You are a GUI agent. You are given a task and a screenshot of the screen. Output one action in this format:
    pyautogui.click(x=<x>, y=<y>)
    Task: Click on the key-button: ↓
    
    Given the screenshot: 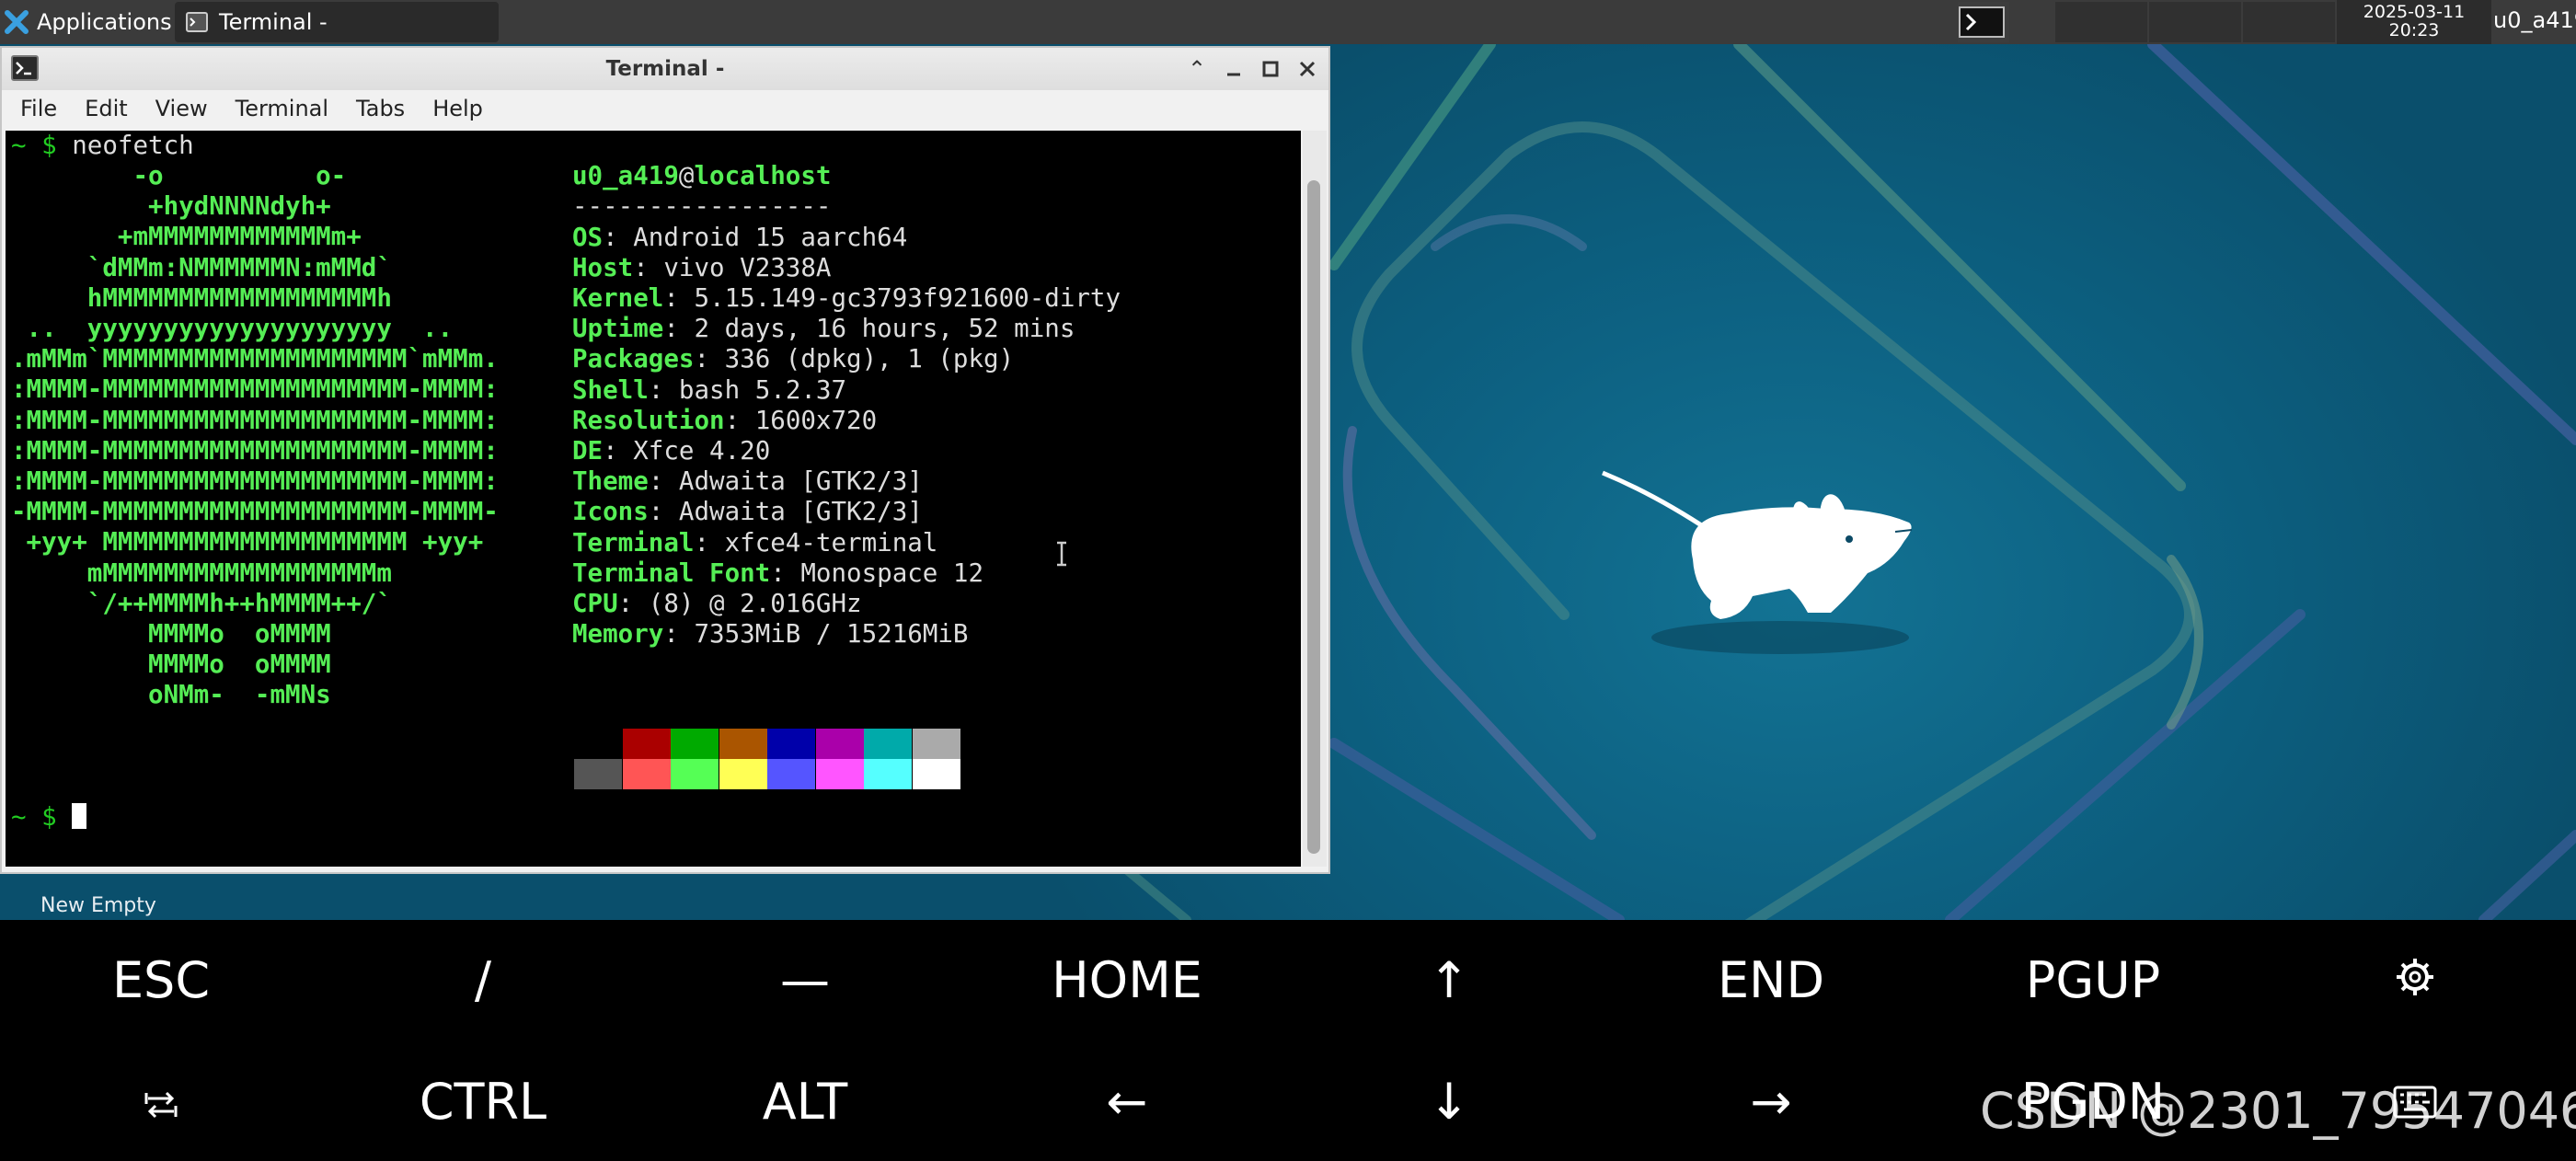 What is the action you would take?
    pyautogui.click(x=1449, y=1101)
    